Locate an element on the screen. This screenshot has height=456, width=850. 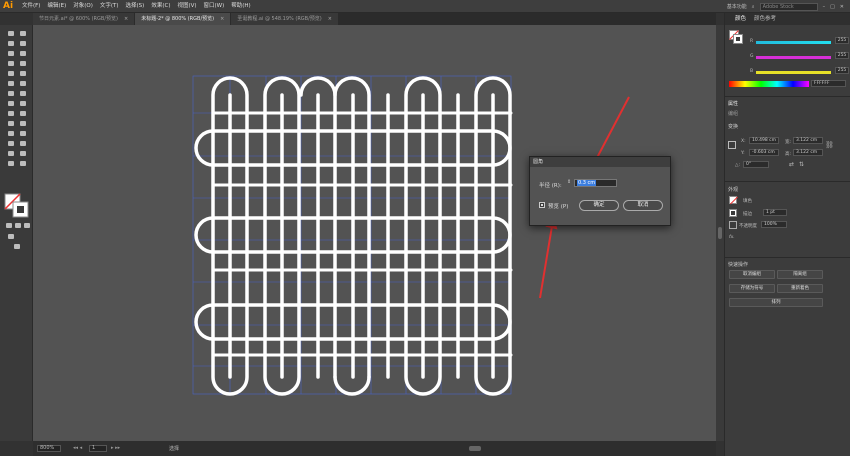
width-field: 3.122 cm is located at coordinates (808, 140).